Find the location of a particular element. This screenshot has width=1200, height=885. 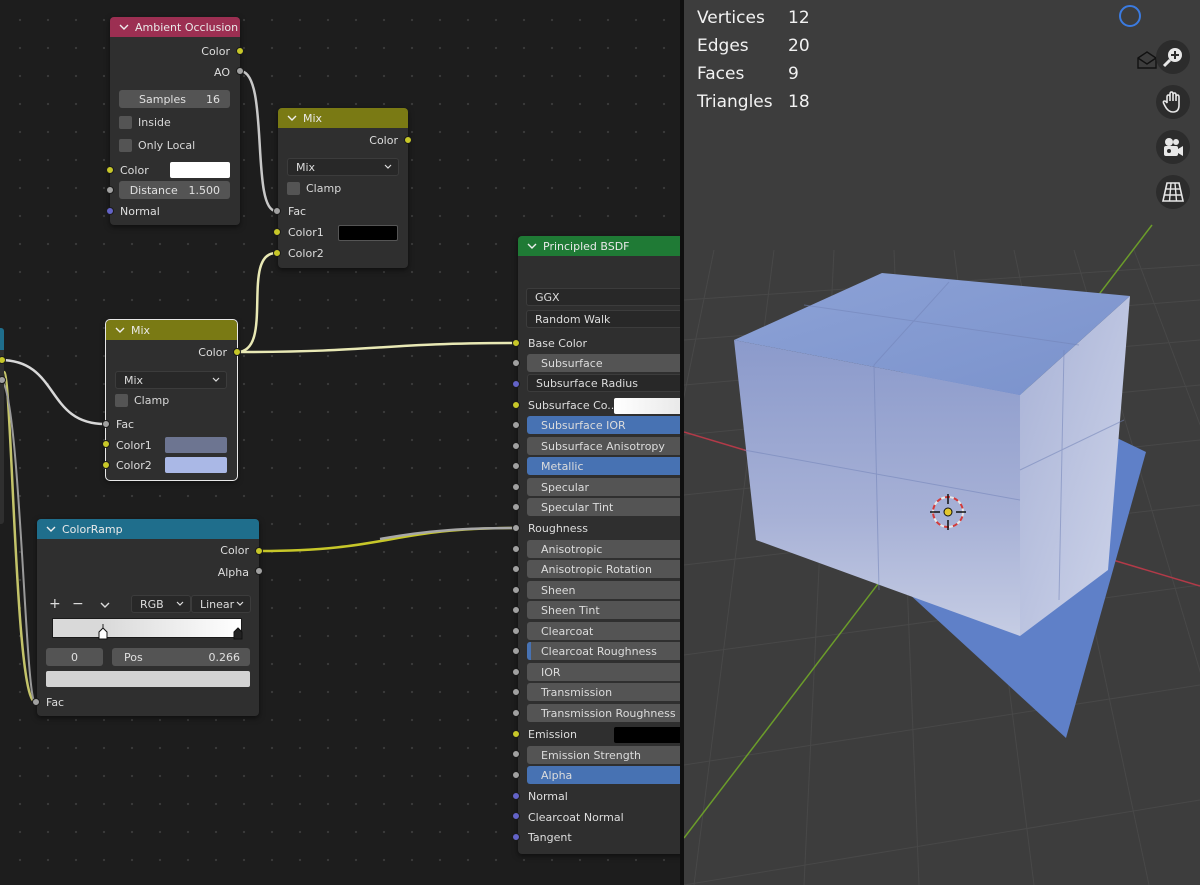

metallic-field: Metallic is located at coordinates (603, 466).